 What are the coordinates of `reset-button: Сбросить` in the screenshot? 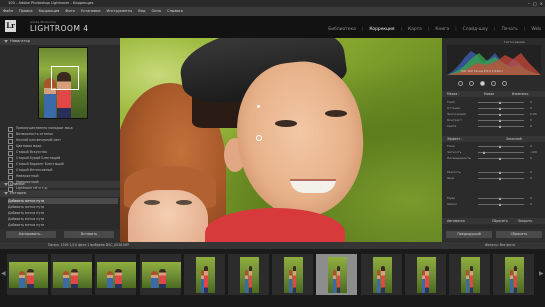 It's located at (519, 234).